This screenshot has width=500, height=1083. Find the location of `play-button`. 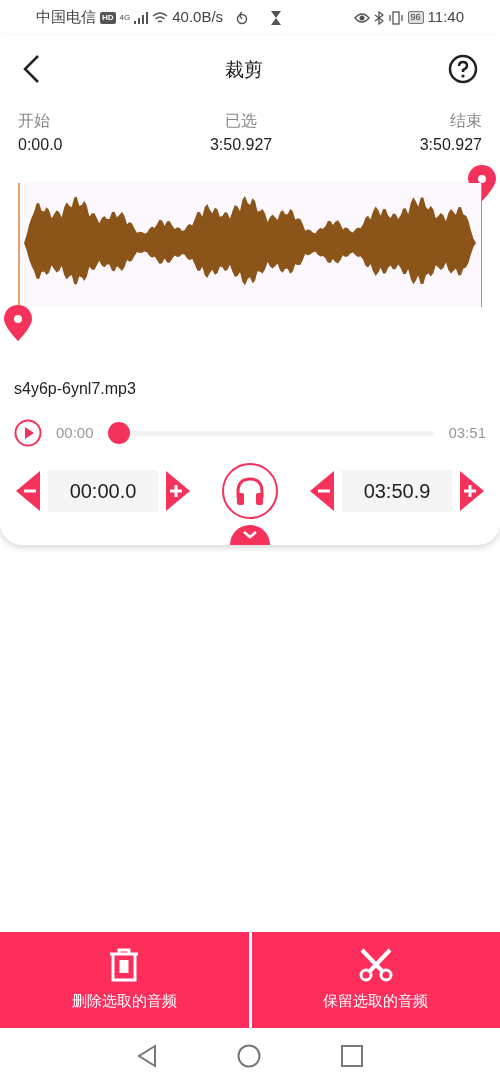

play-button is located at coordinates (28, 433).